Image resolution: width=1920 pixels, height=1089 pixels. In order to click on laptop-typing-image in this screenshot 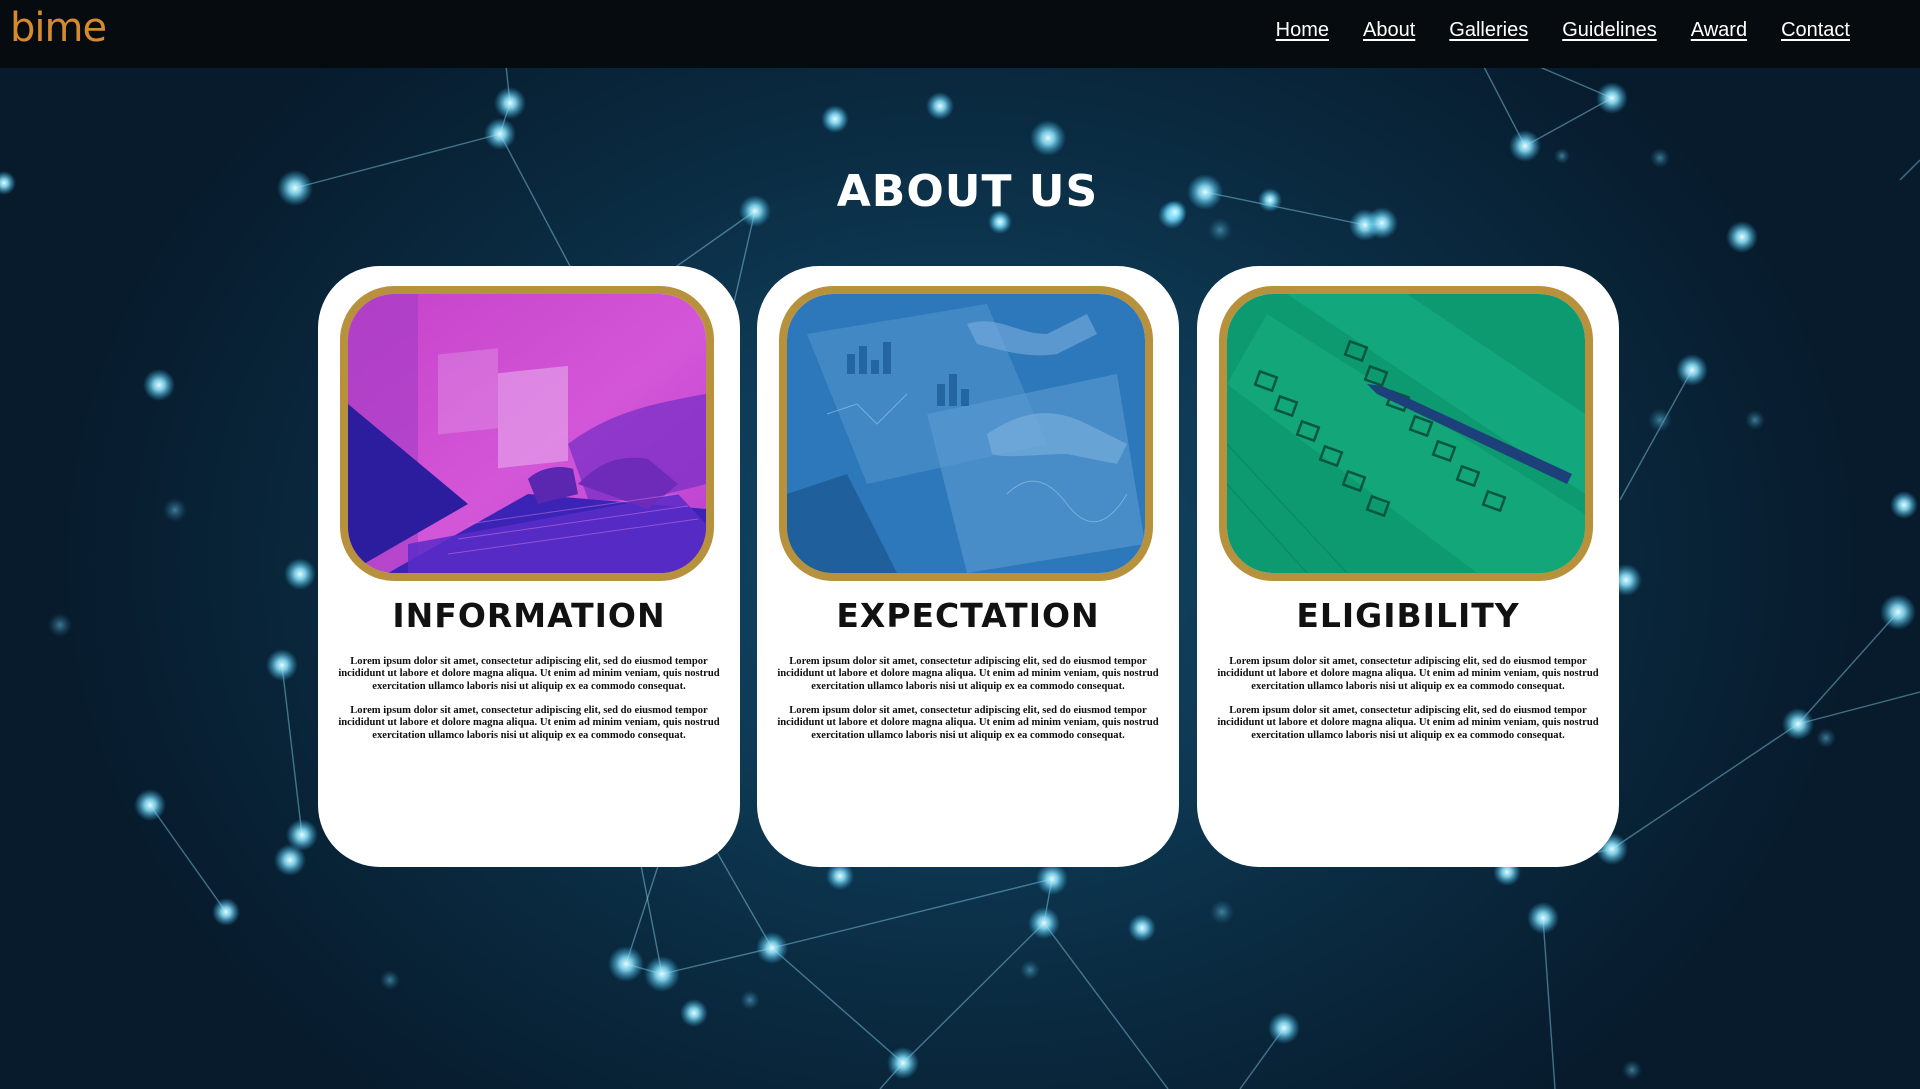, I will do `click(527, 433)`.